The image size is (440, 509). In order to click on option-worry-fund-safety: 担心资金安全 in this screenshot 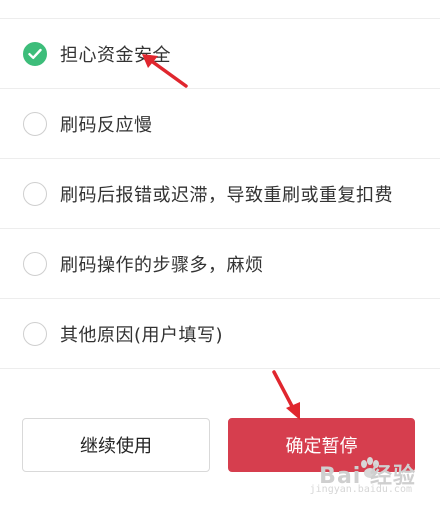, I will do `click(220, 54)`.